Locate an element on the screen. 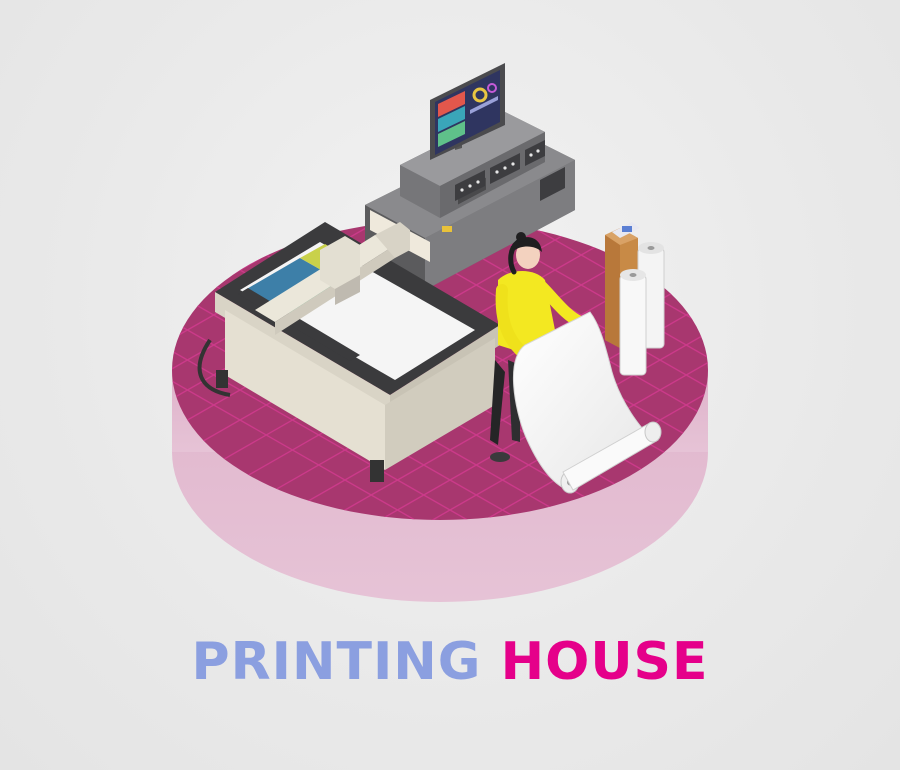 The width and height of the screenshot is (900, 770). title-word-house: HOUSE is located at coordinates (604, 662).